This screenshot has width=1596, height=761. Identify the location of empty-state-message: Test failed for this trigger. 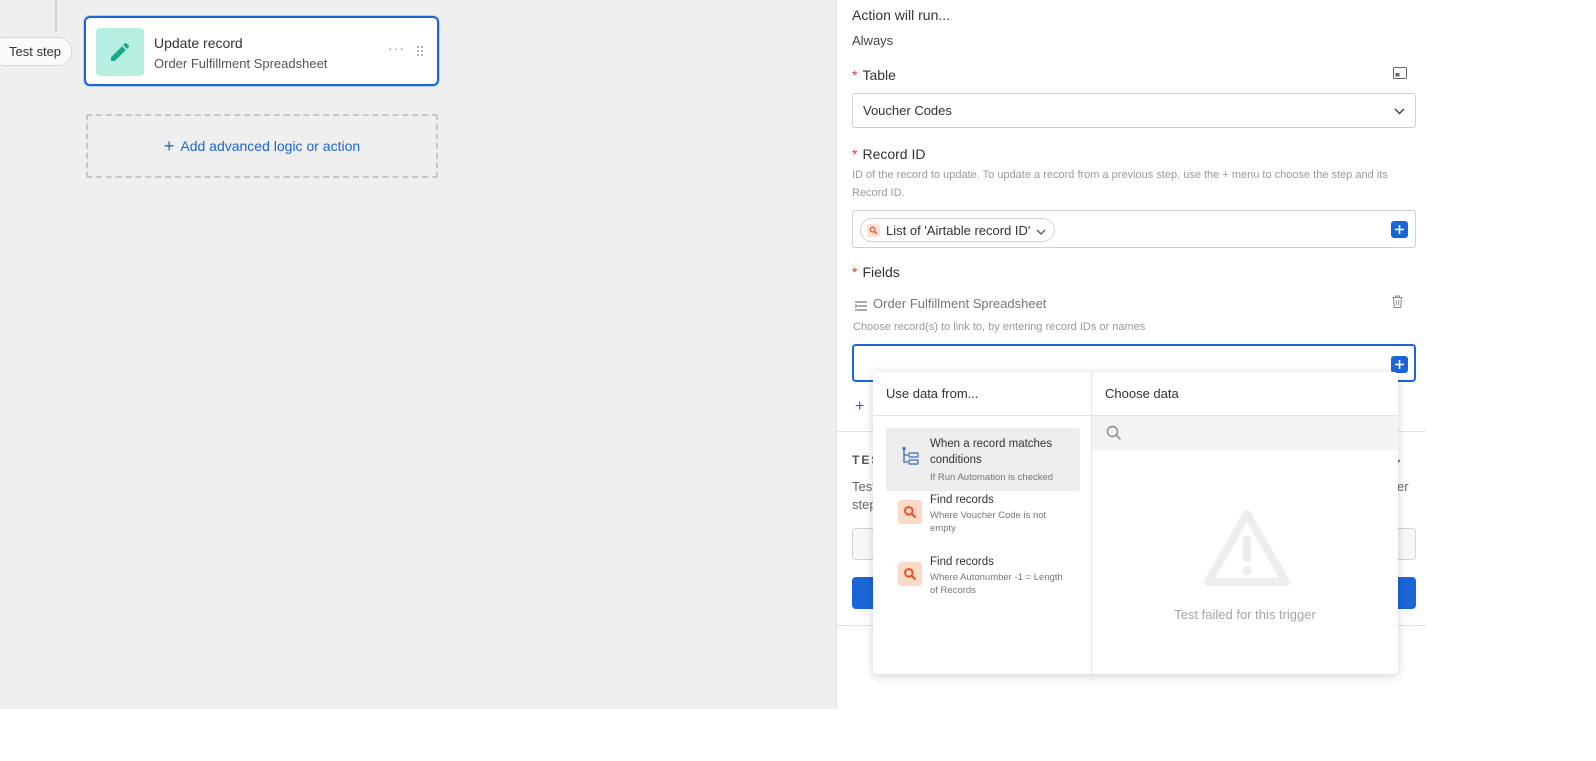
(1245, 614).